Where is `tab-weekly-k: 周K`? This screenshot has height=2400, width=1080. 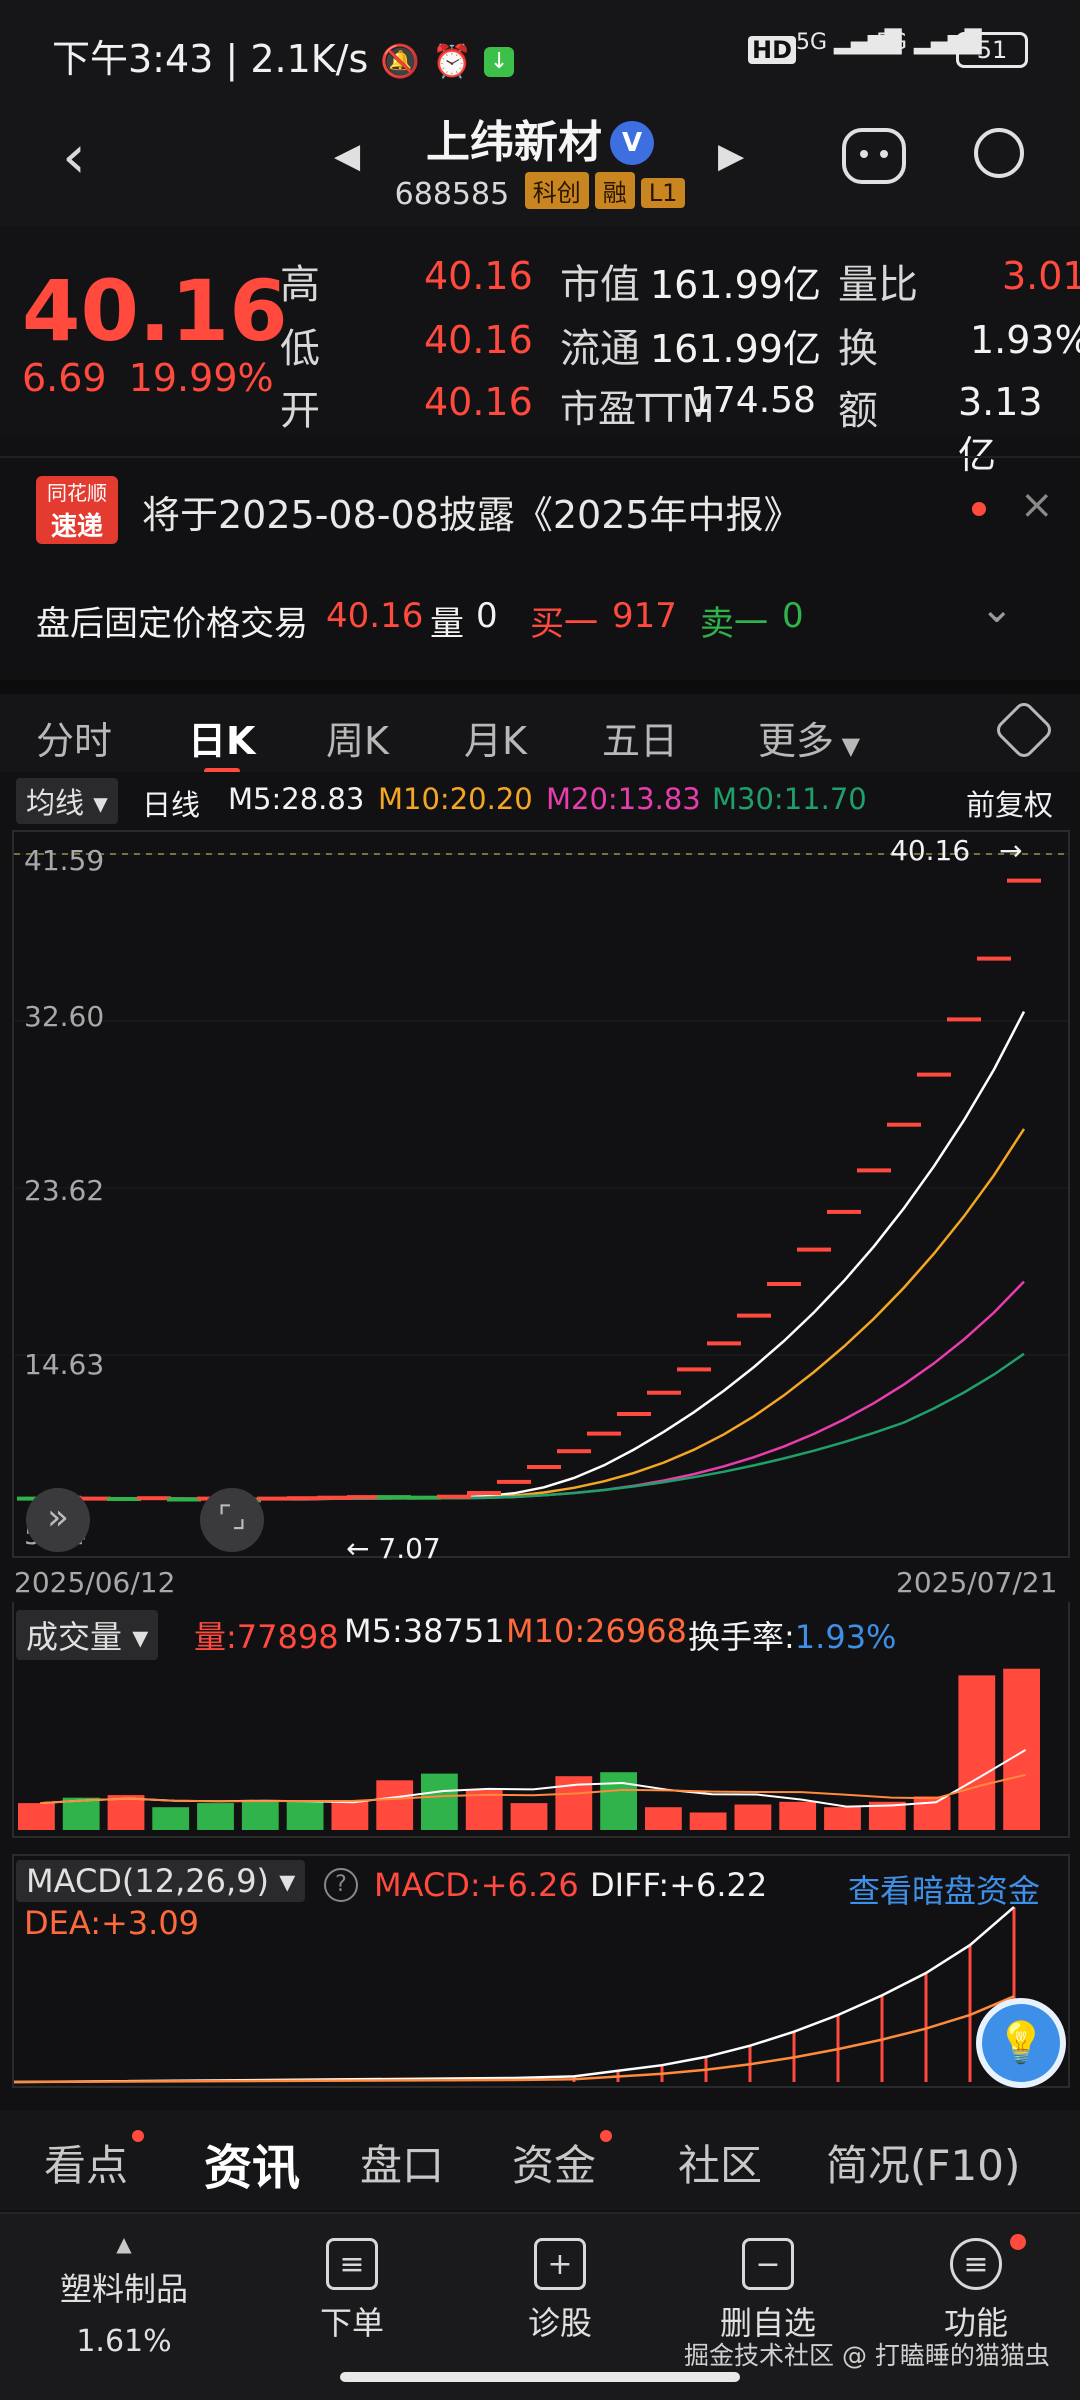 tab-weekly-k: 周K is located at coordinates (357, 737).